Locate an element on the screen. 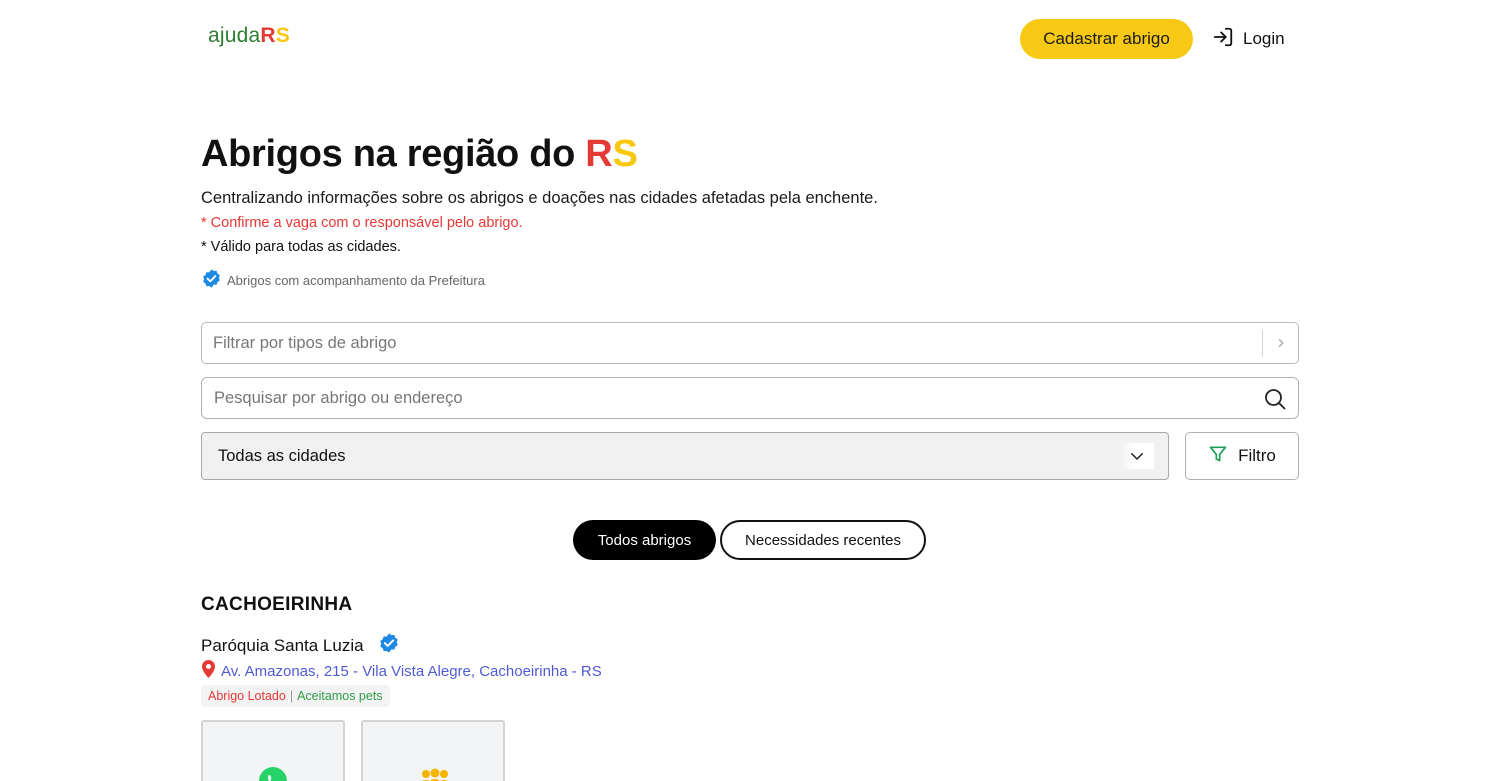 This screenshot has height=781, width=1499. login-button: Login is located at coordinates (1248, 39).